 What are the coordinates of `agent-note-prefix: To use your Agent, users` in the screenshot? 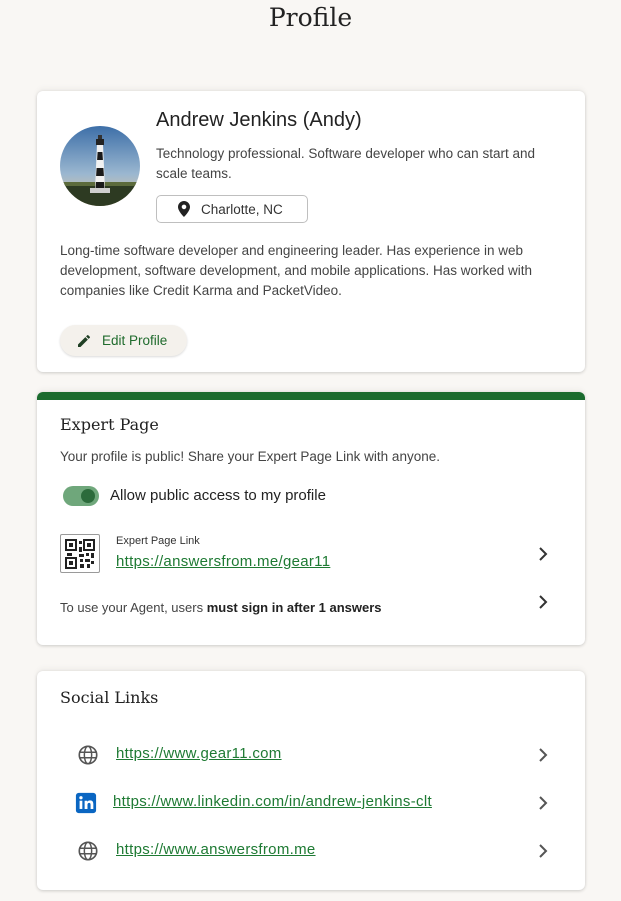 It's located at (133, 607).